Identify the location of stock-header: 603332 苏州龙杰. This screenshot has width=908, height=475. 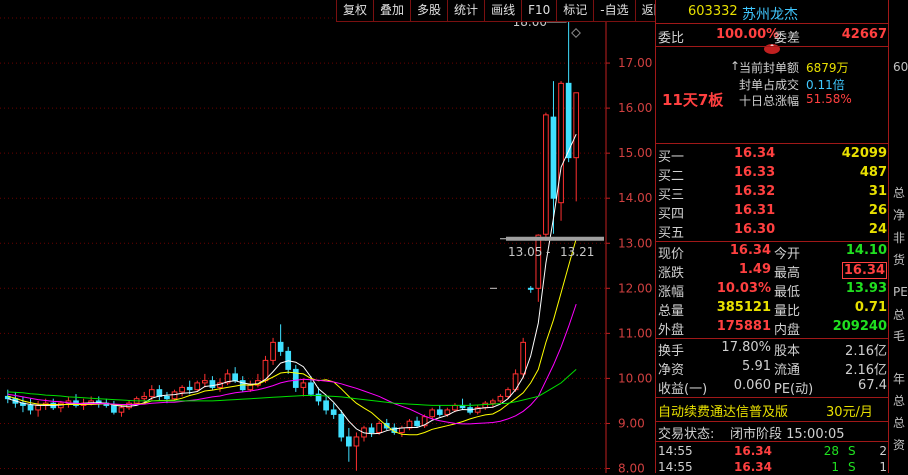
(772, 14).